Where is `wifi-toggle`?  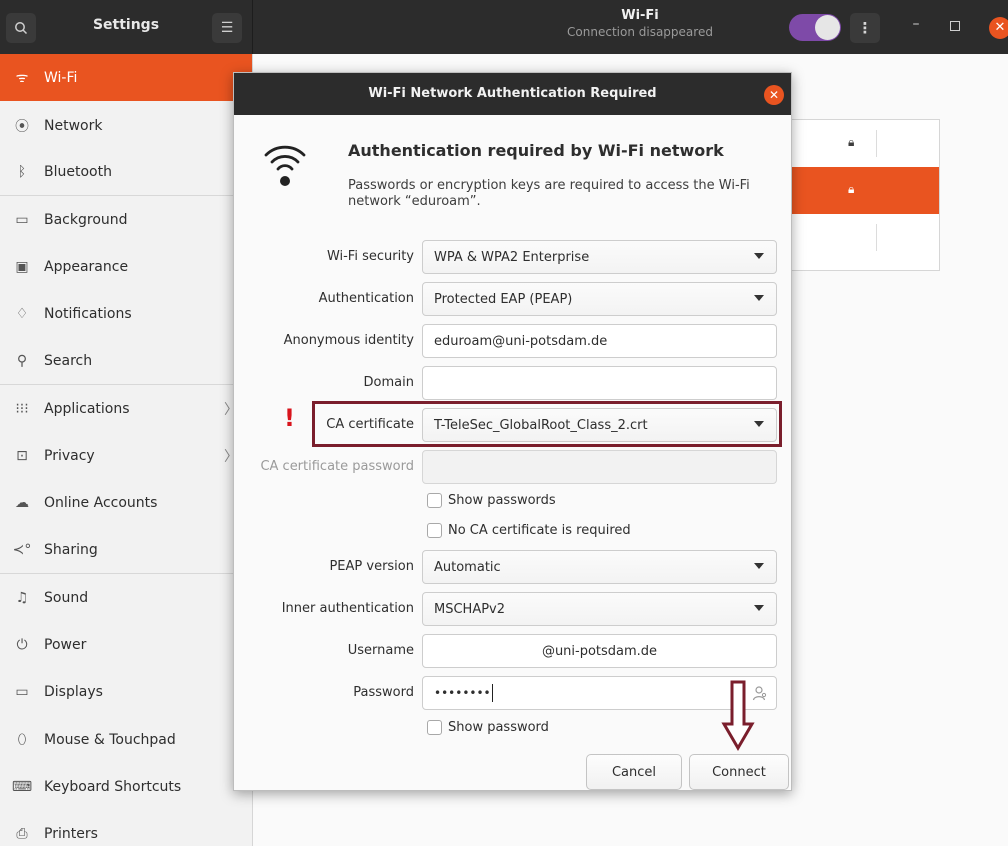 wifi-toggle is located at coordinates (815, 27).